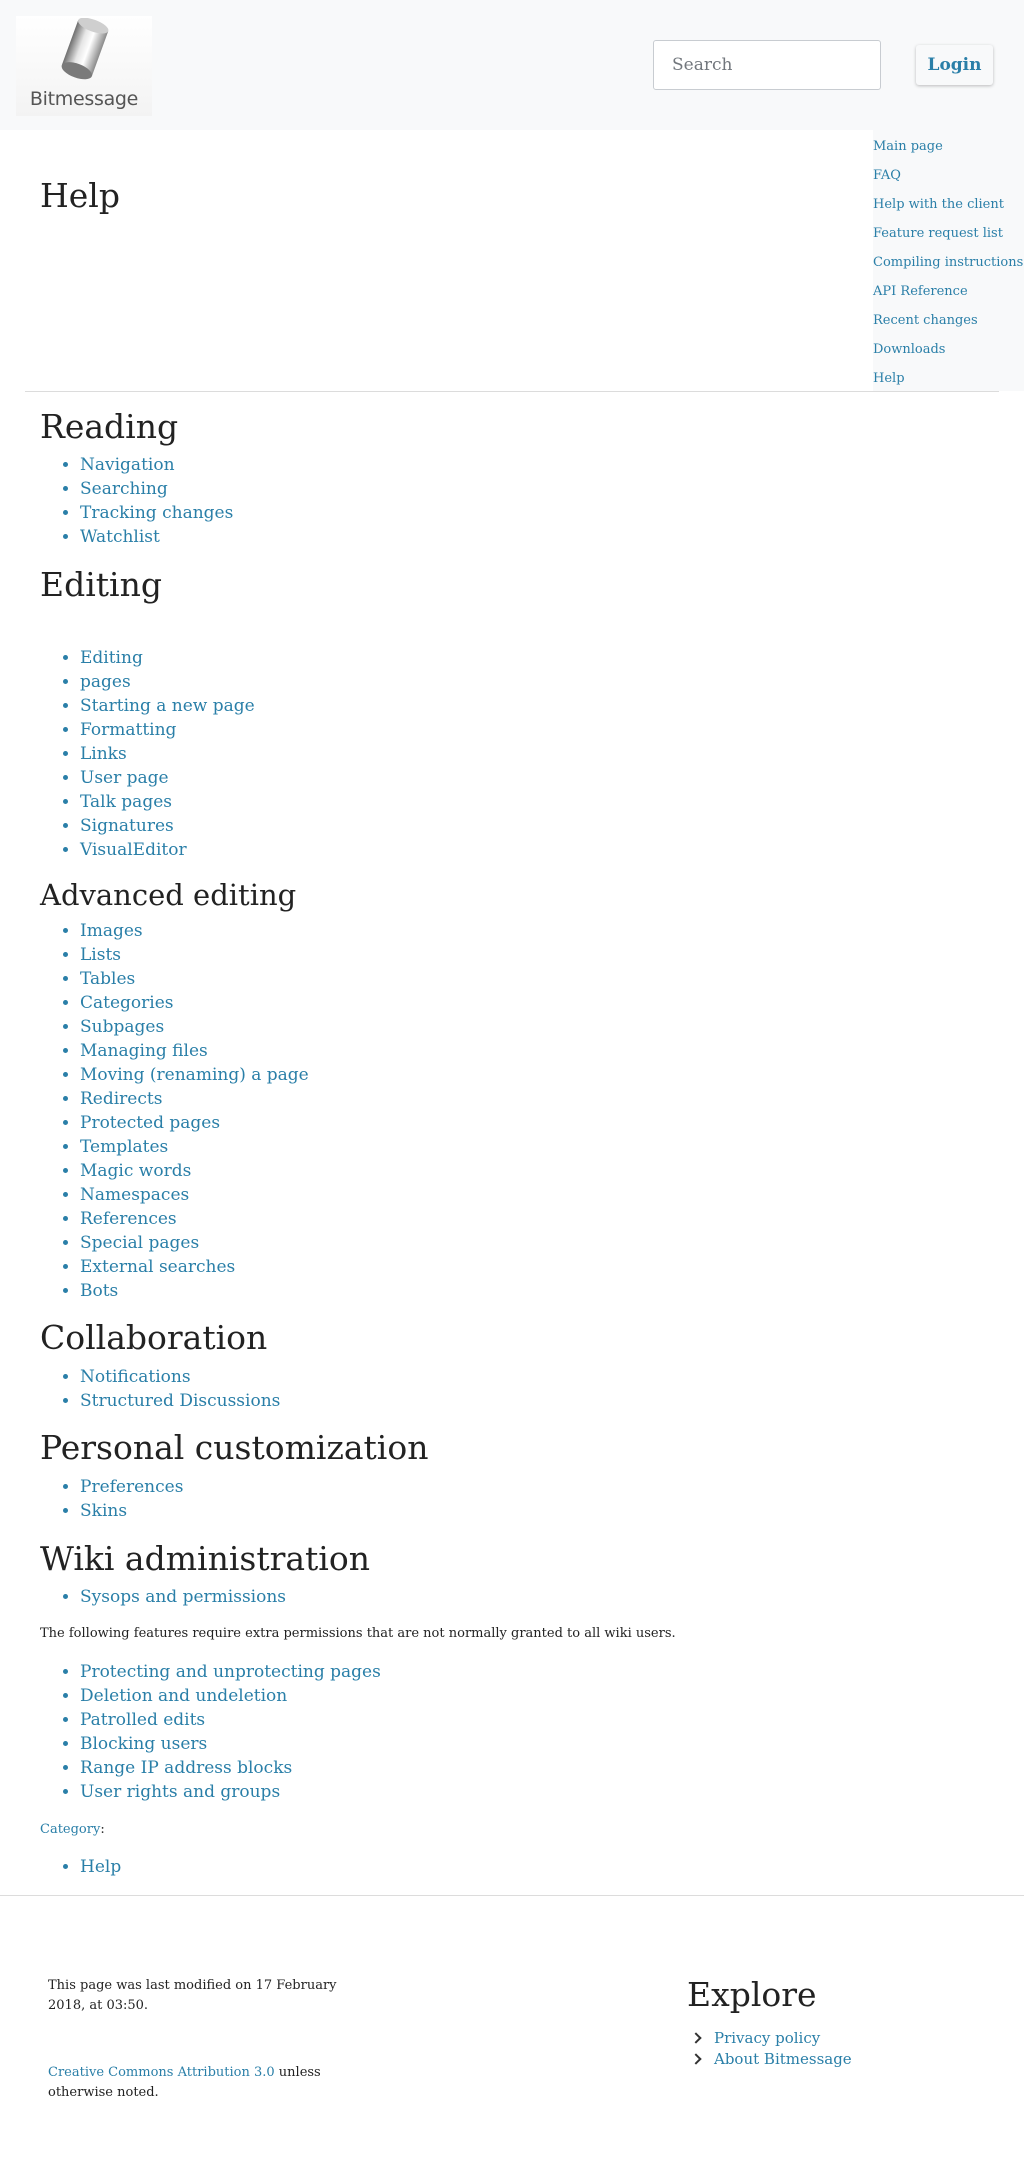 The width and height of the screenshot is (1024, 2181). Describe the element at coordinates (180, 1377) in the screenshot. I see `list-item: Notifications` at that location.